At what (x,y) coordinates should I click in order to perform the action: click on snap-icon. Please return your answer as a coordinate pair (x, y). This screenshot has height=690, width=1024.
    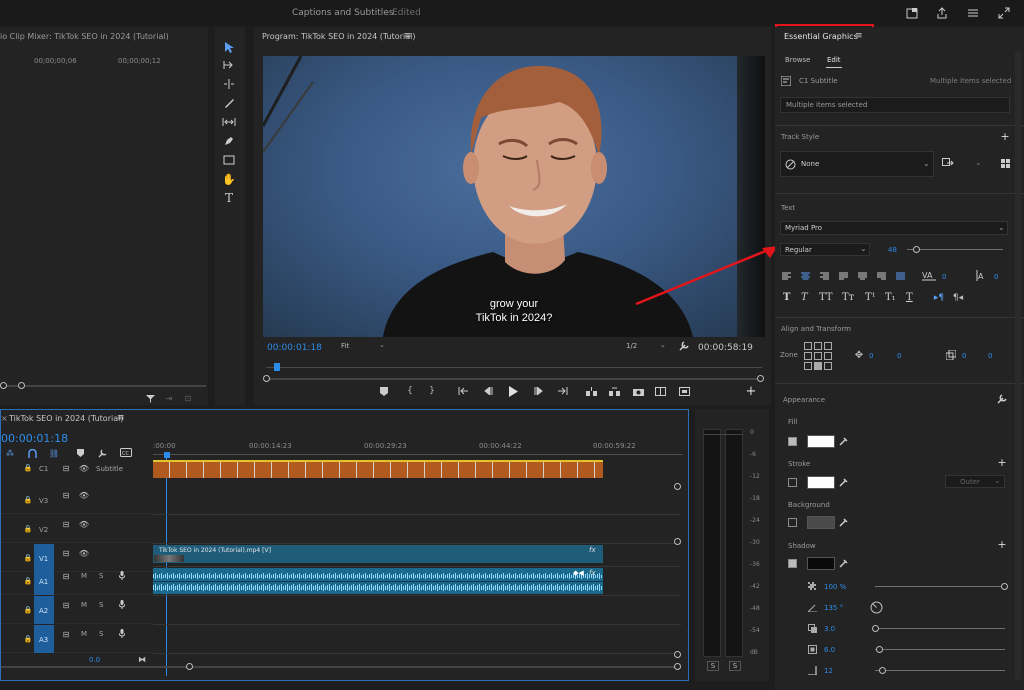
    Looking at the image, I should click on (32, 453).